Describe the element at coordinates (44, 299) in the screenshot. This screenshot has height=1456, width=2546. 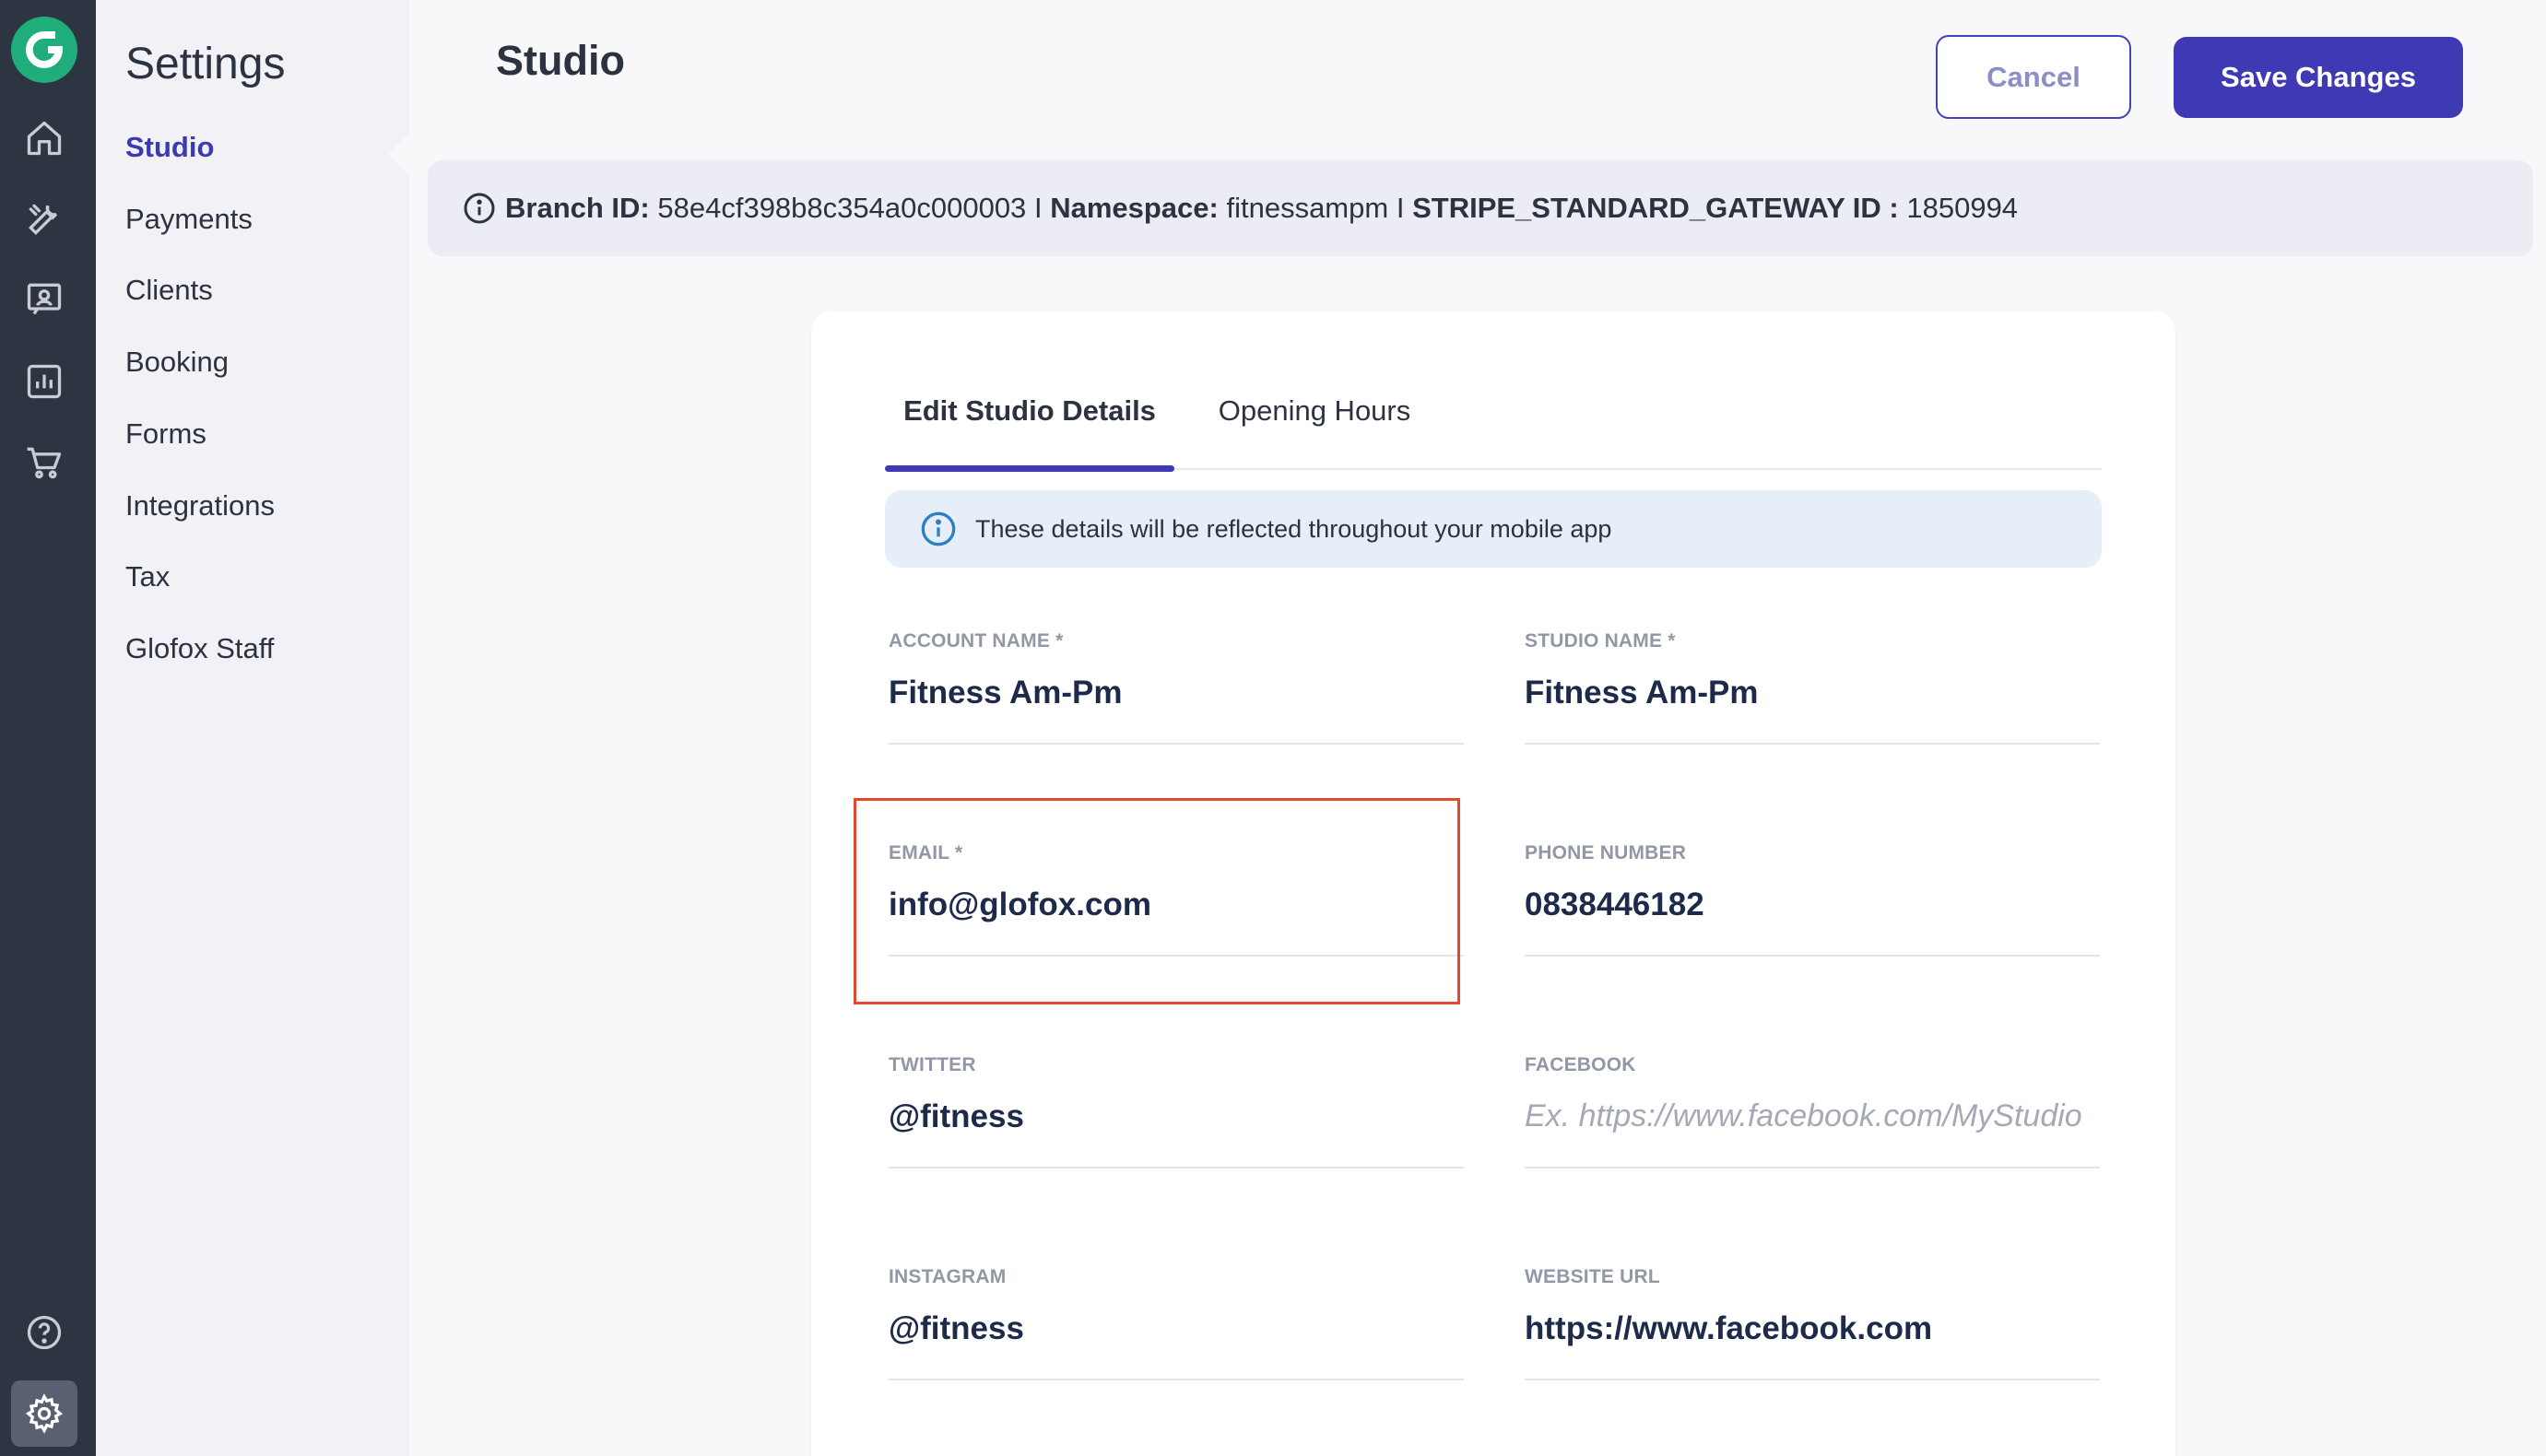
I see `contact-card-icon` at that location.